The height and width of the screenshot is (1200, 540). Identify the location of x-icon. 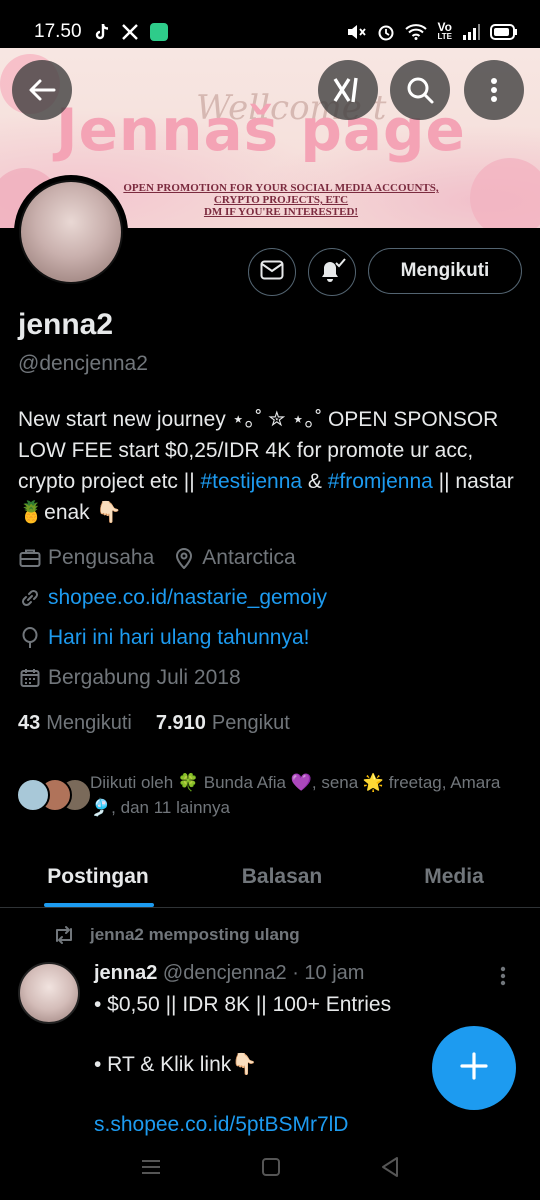
(129, 32).